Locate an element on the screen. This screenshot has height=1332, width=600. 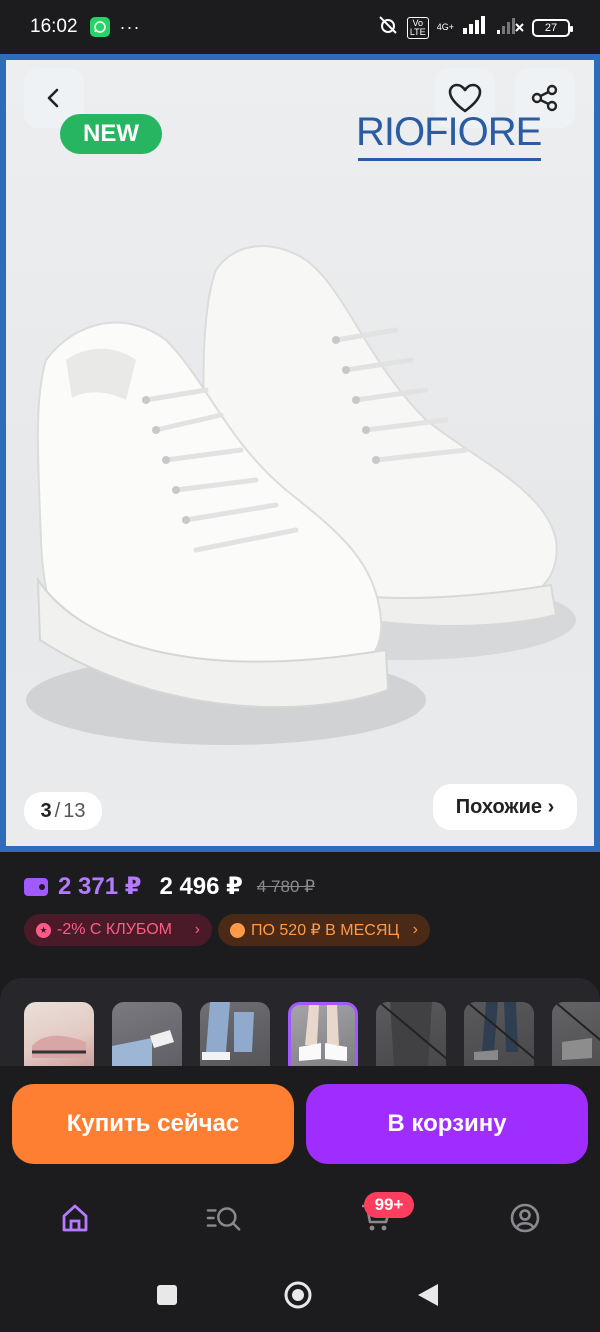
status-time: 16:02 is located at coordinates (54, 26).